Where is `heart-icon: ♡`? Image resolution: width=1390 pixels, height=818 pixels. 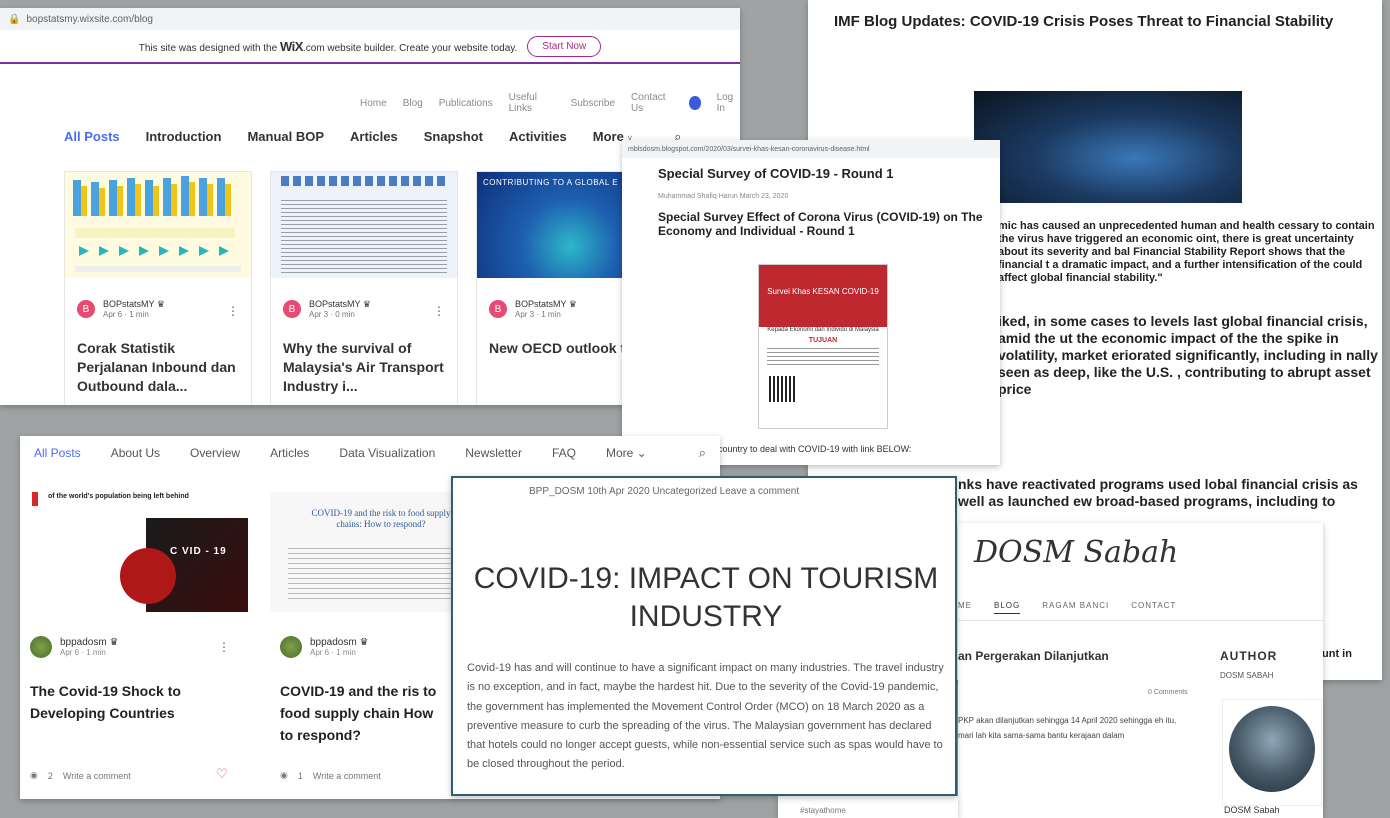 heart-icon: ♡ is located at coordinates (222, 774).